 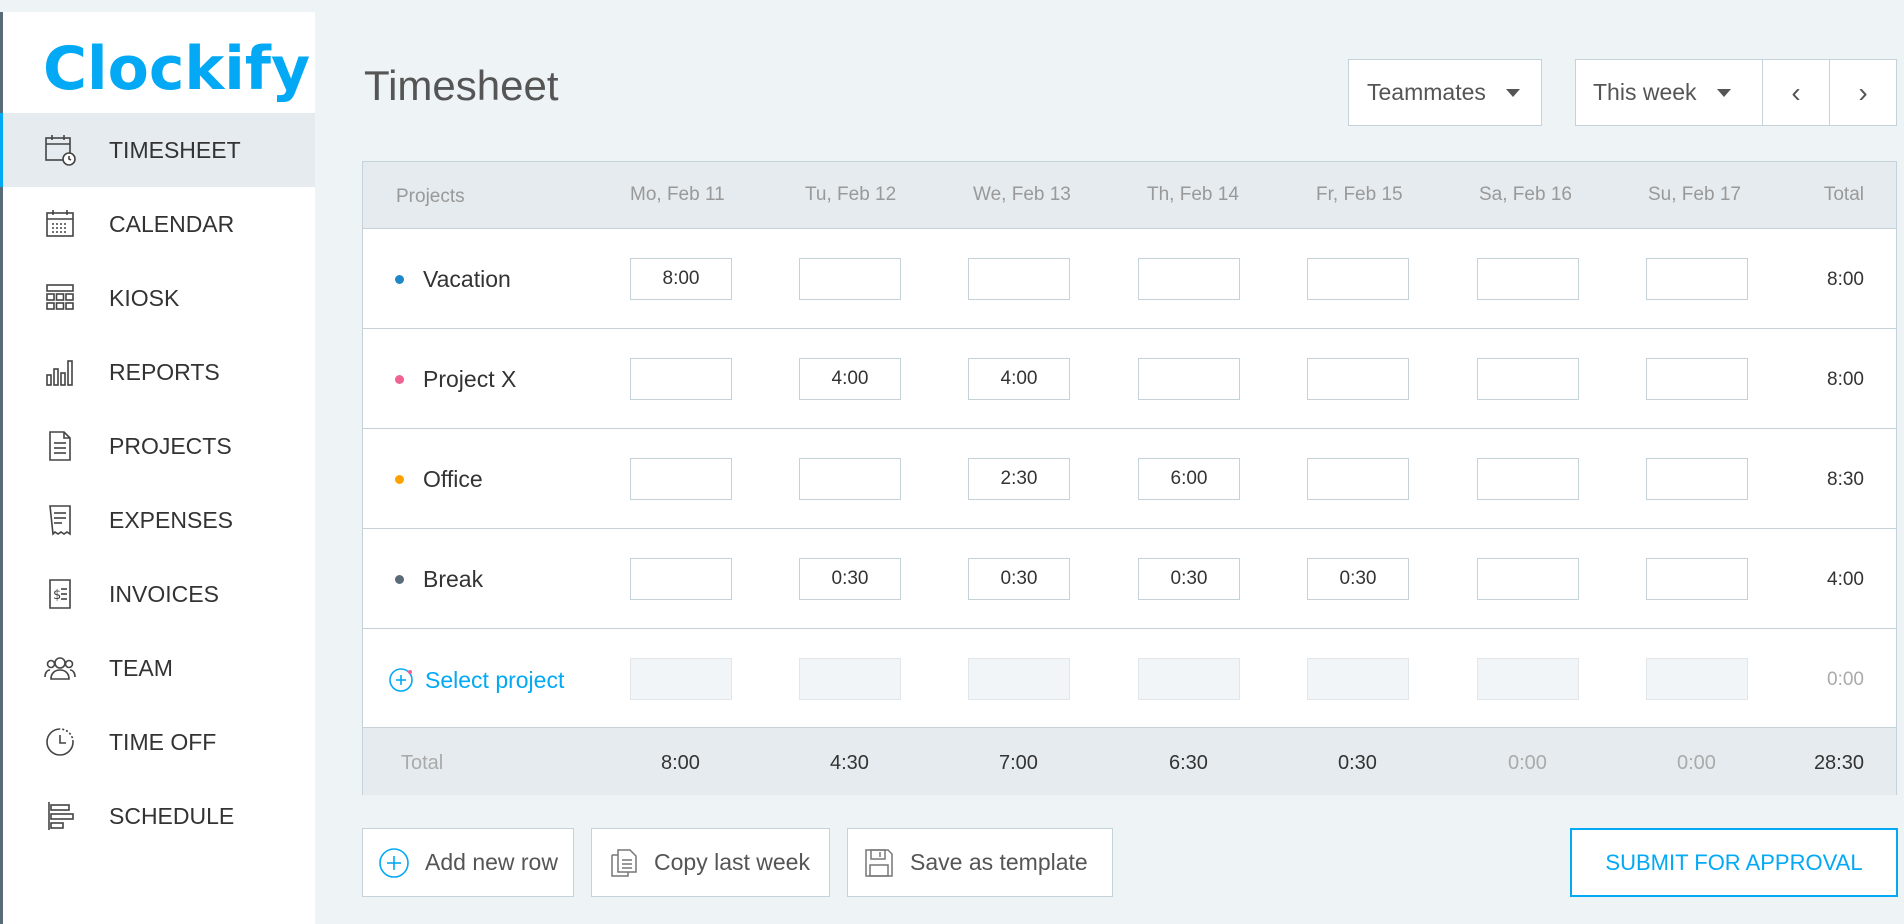 I want to click on save-icon, so click(x=879, y=862).